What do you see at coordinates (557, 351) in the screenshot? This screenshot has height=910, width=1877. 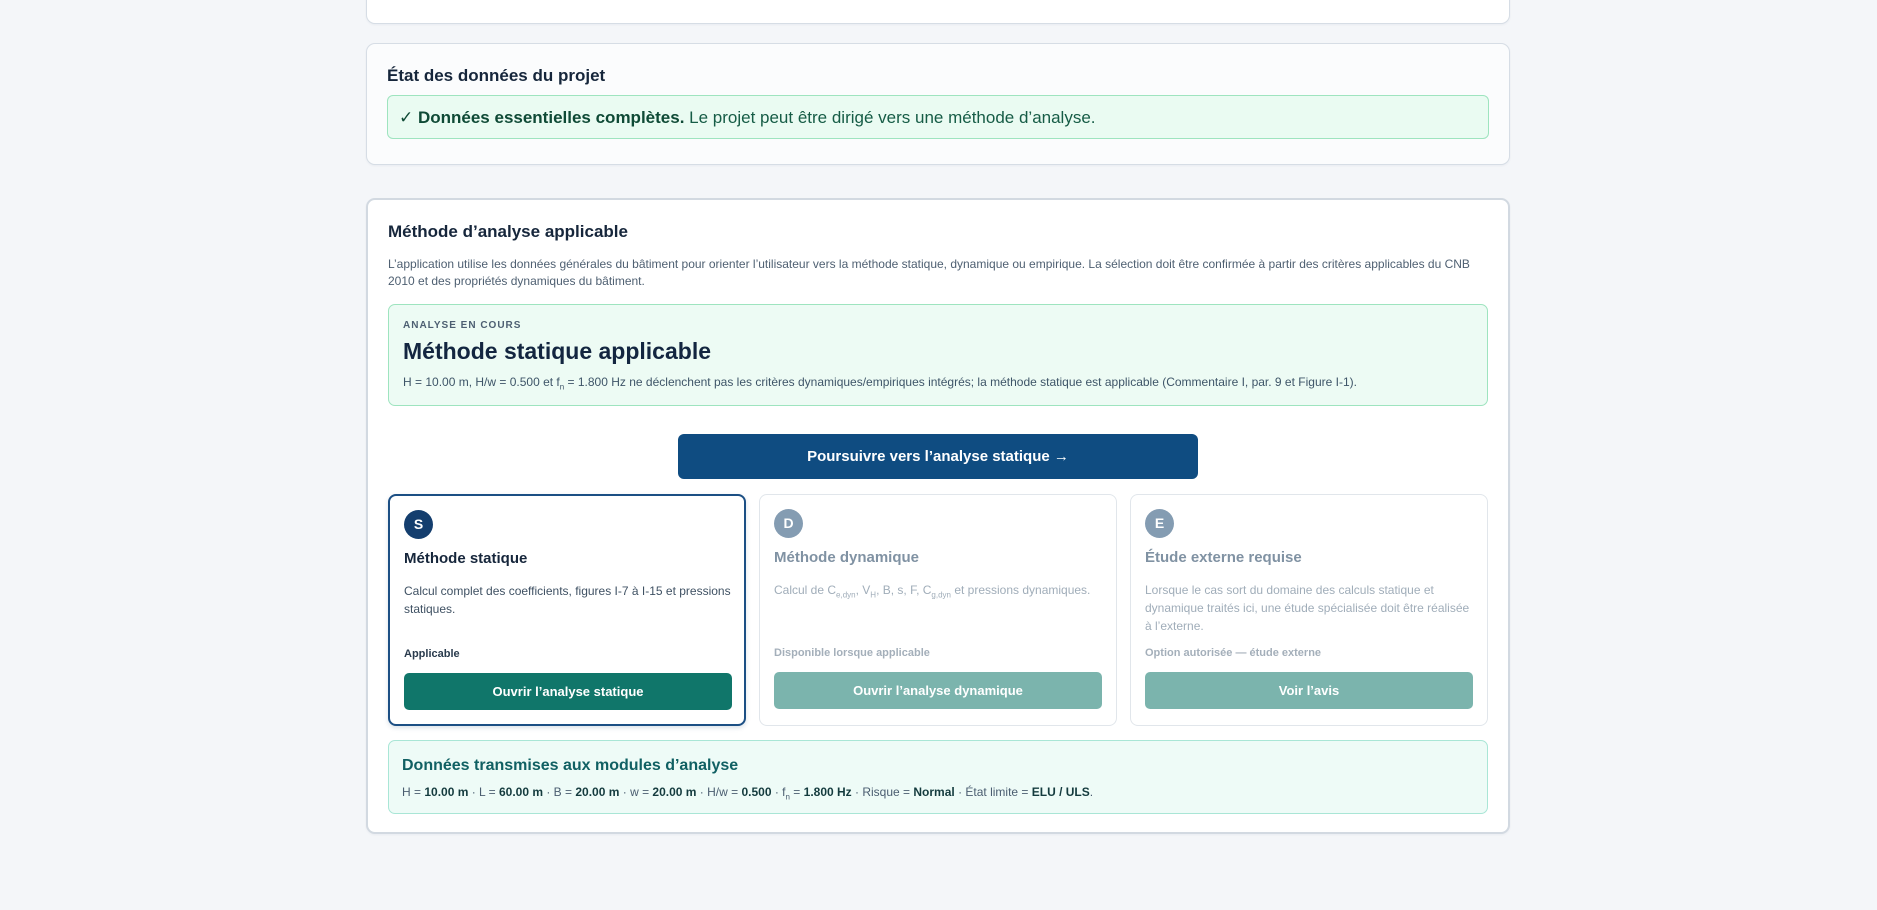 I see `analysis-title: Méthode statique applicable` at bounding box center [557, 351].